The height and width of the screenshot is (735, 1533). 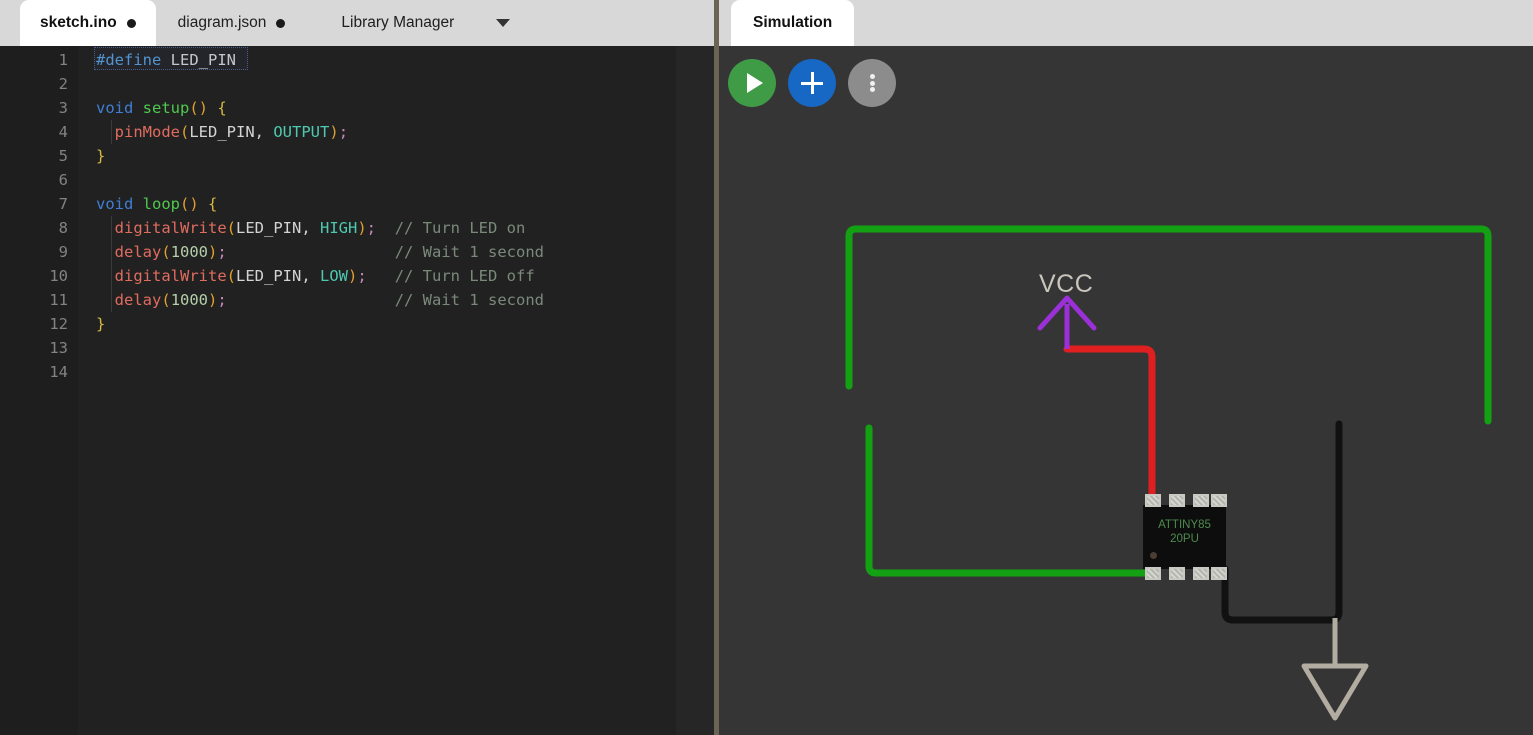 What do you see at coordinates (63, 204) in the screenshot?
I see `line-number: 7` at bounding box center [63, 204].